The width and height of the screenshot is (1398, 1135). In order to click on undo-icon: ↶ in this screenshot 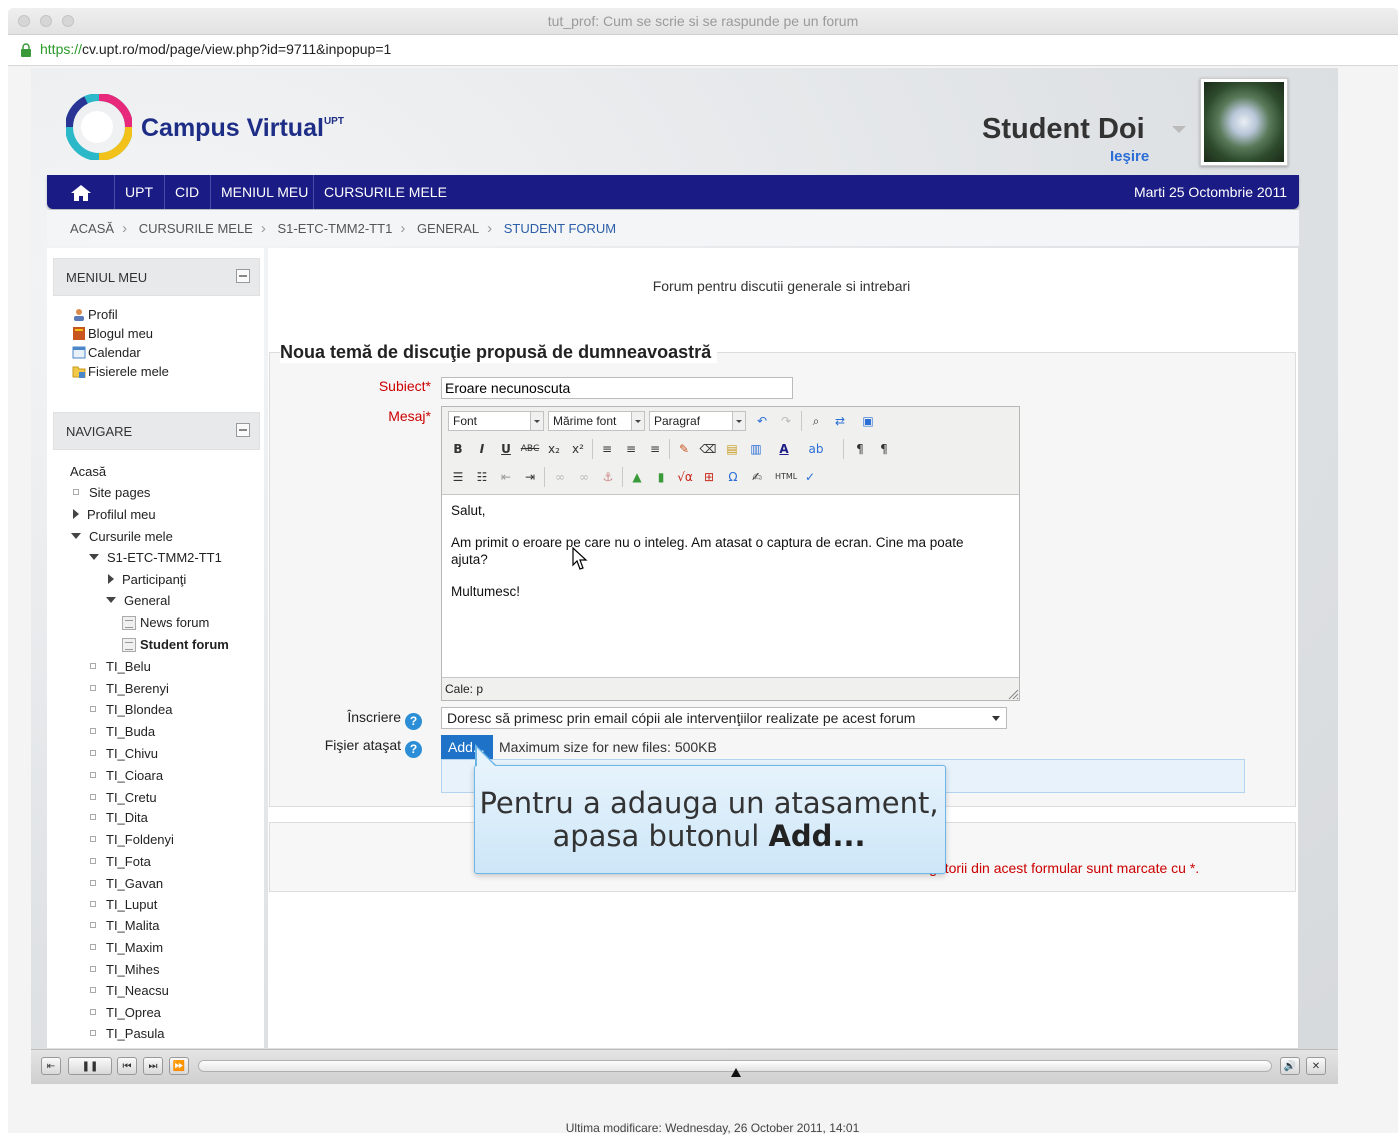, I will do `click(762, 421)`.